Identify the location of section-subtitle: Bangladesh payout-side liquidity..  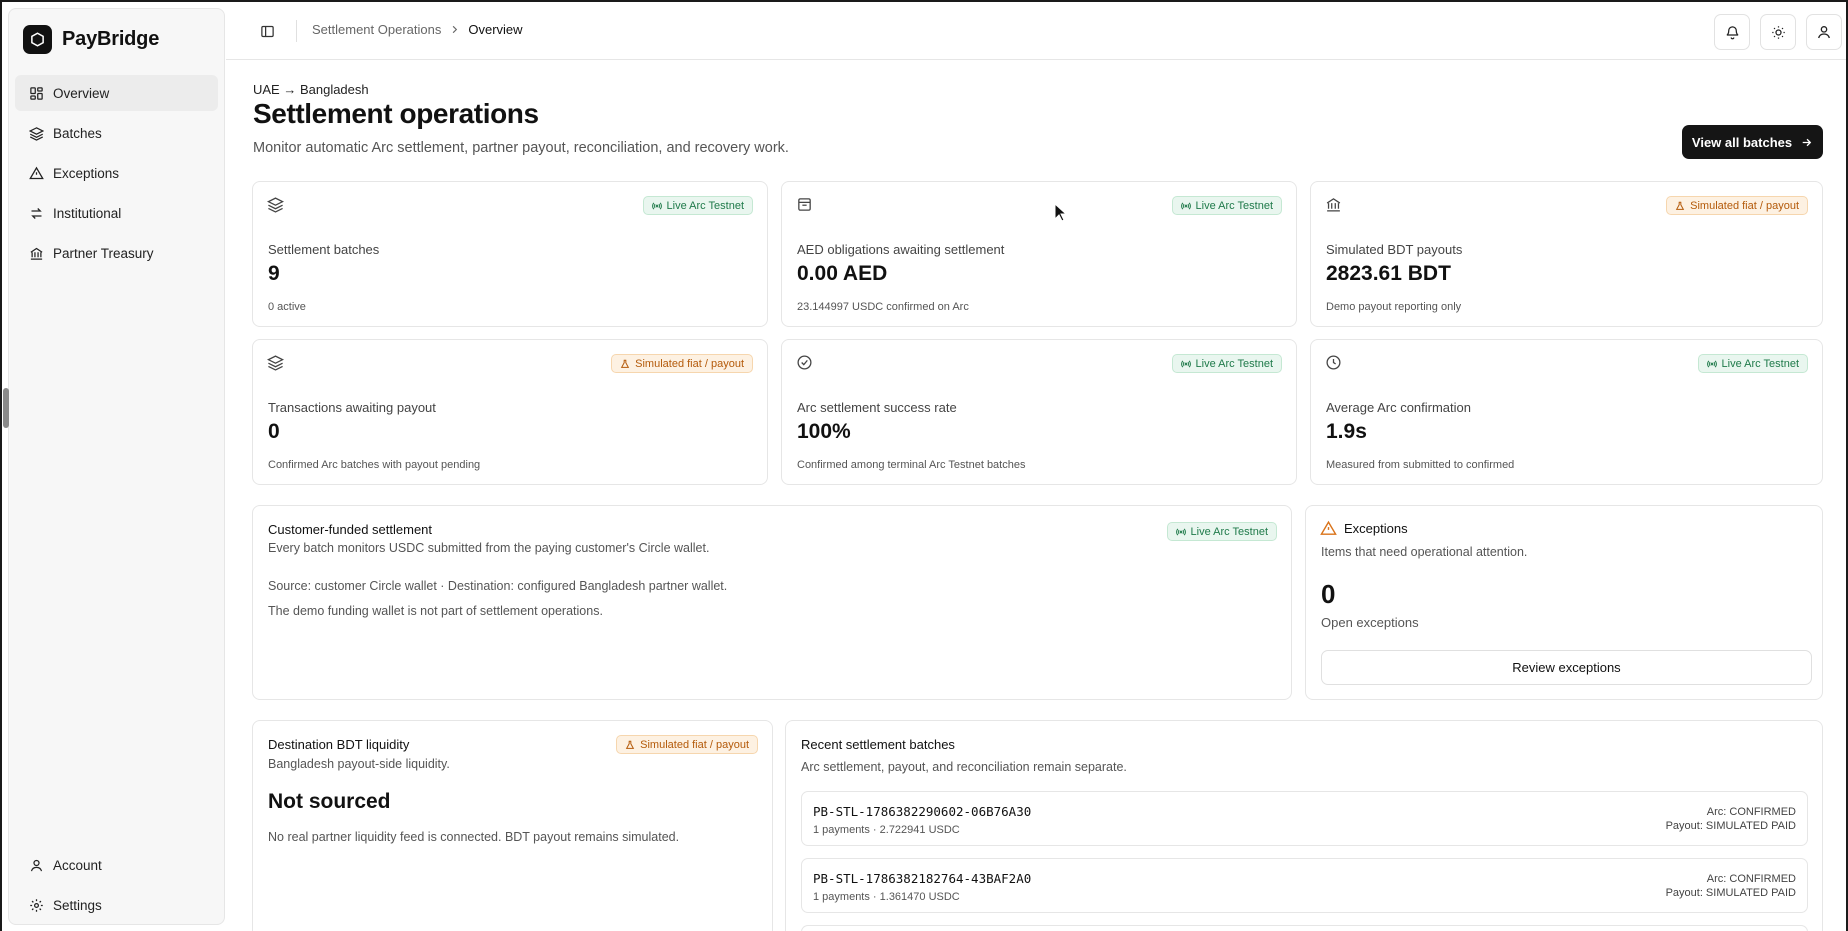
(359, 764).